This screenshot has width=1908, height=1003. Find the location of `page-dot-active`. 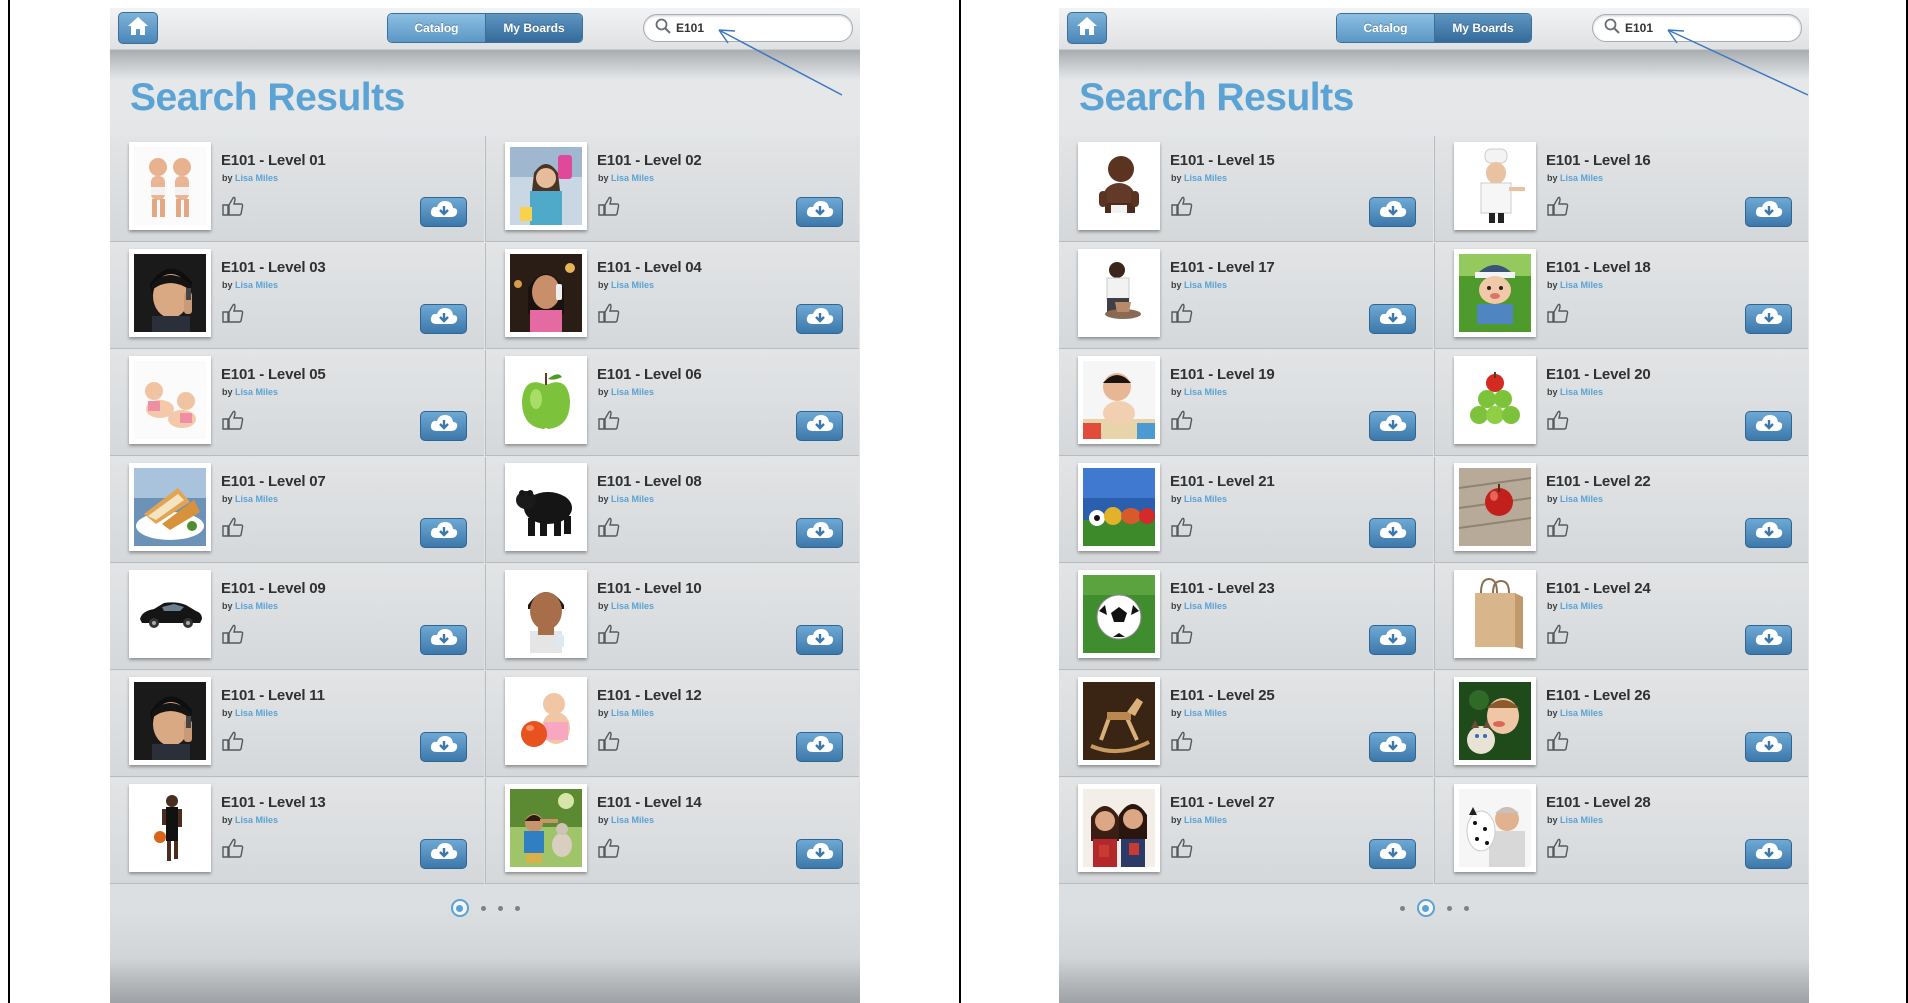

page-dot-active is located at coordinates (1425, 908).